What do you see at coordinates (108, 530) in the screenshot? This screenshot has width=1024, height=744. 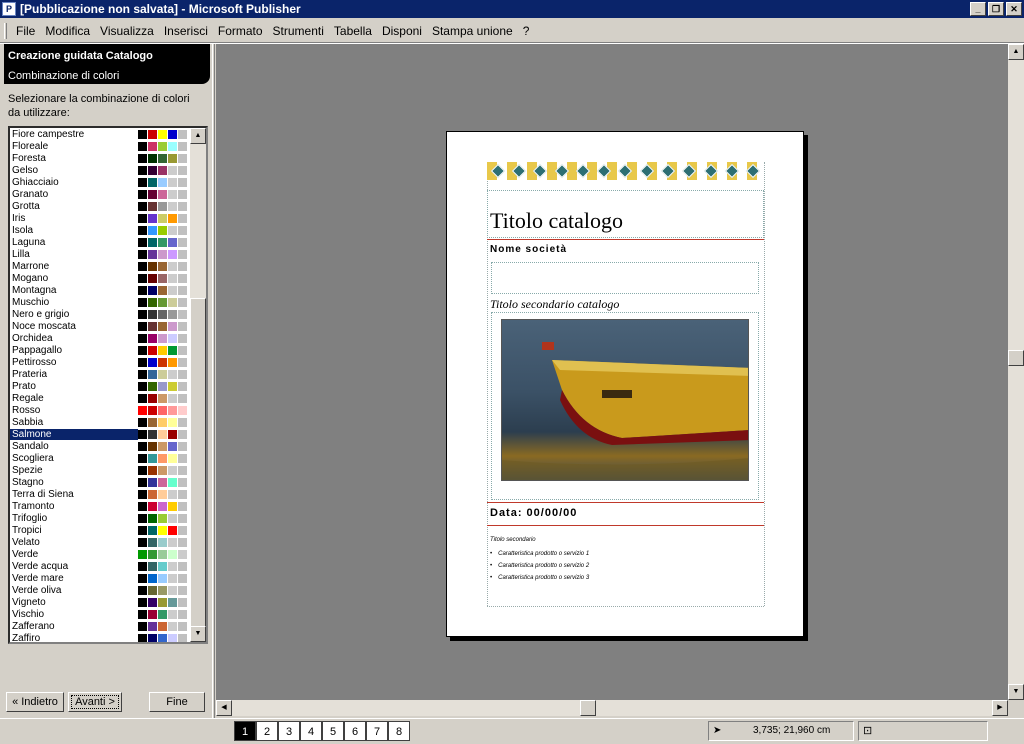 I see `list-item: Tropici` at bounding box center [108, 530].